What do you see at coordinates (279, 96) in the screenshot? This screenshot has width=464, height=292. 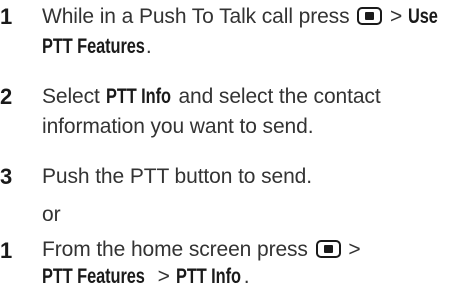 I see `step-text-after: and select the contact` at bounding box center [279, 96].